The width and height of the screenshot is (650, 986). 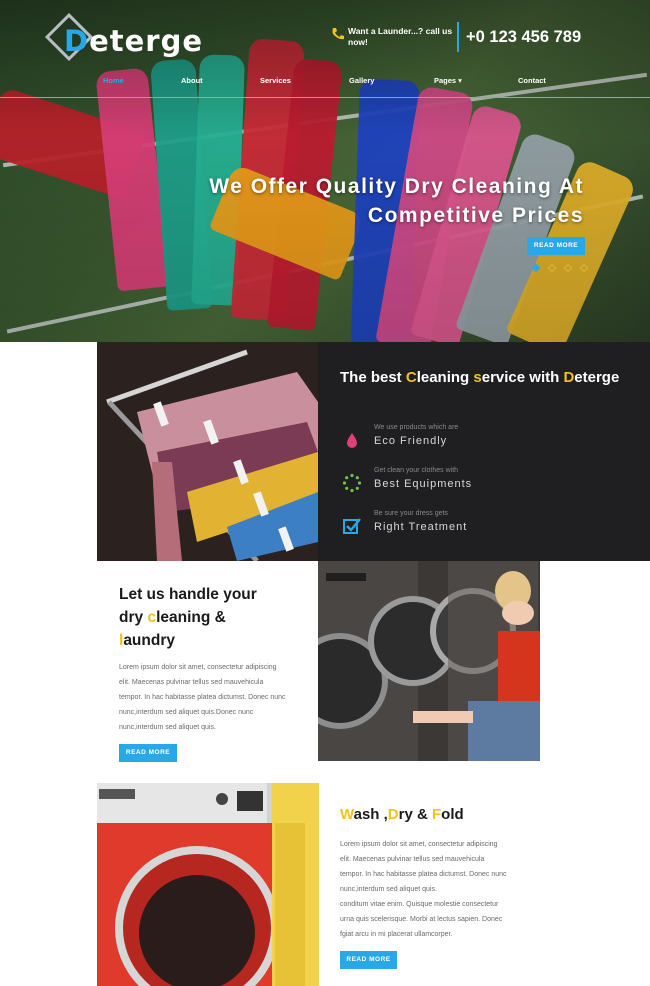 I want to click on slider-dots, so click(x=560, y=268).